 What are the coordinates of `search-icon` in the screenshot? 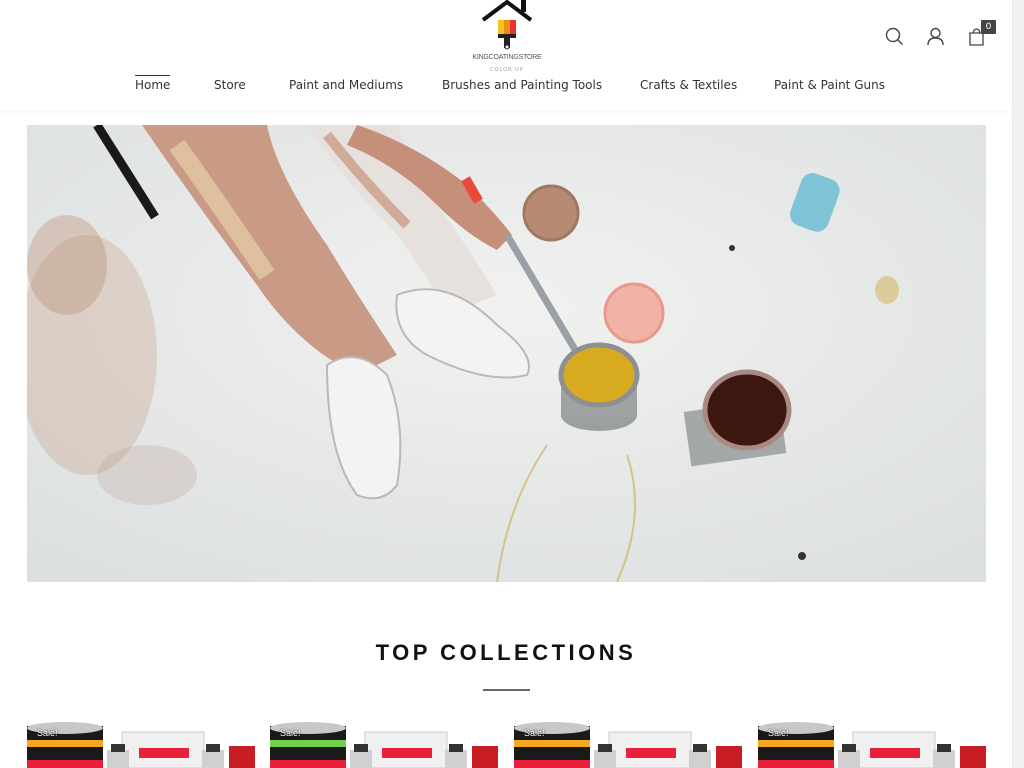 It's located at (894, 36).